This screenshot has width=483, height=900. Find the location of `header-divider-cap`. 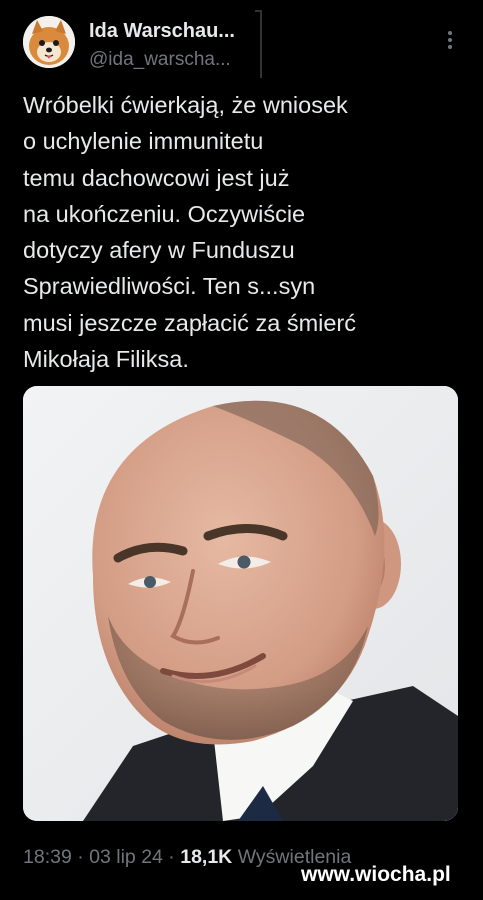

header-divider-cap is located at coordinates (258, 11).